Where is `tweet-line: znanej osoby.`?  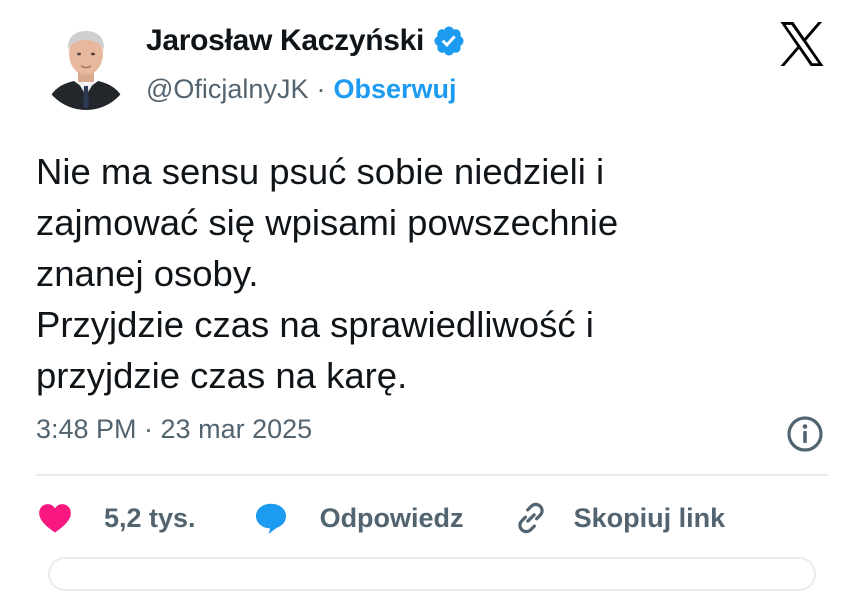
tweet-line: znanej osoby. is located at coordinates (147, 273).